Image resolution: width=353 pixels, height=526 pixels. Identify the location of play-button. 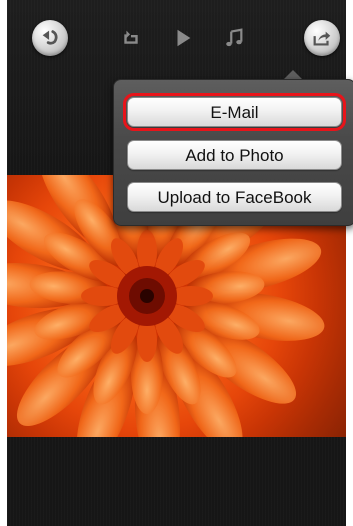
(183, 38).